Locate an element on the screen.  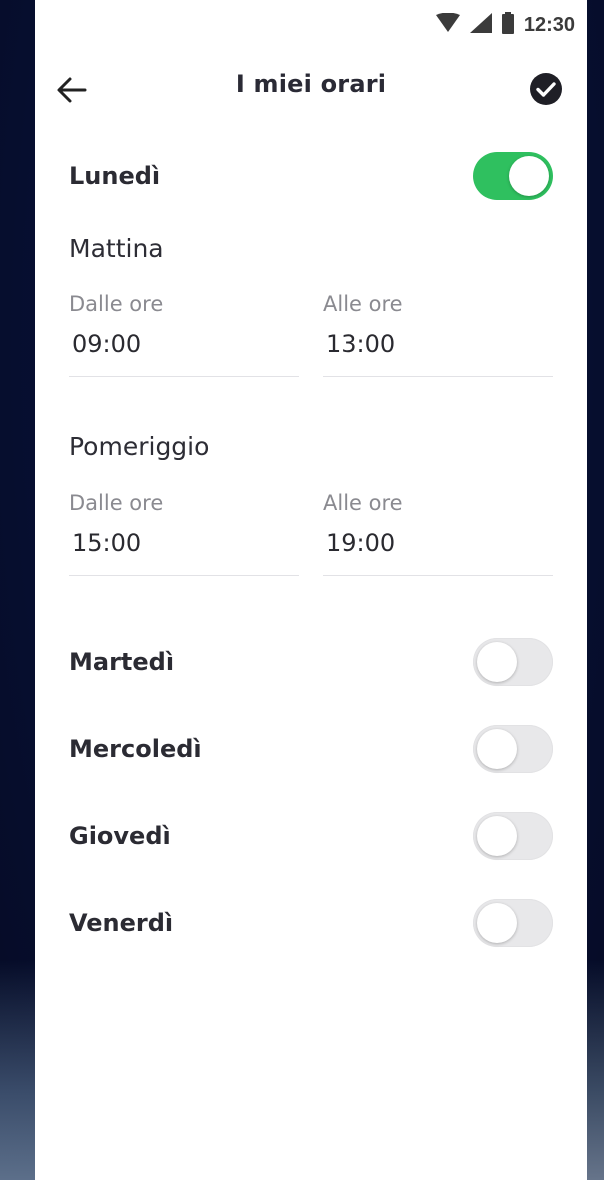
day-label-monday: Lunedì is located at coordinates (115, 176).